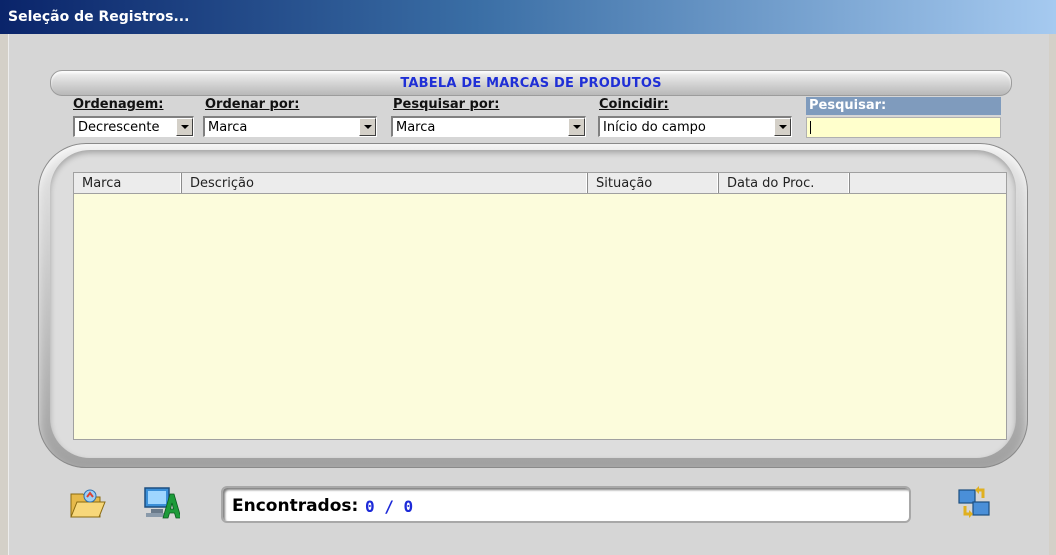 This screenshot has height=555, width=1056. I want to click on ordenagem-label: Ordenagem:, so click(118, 104).